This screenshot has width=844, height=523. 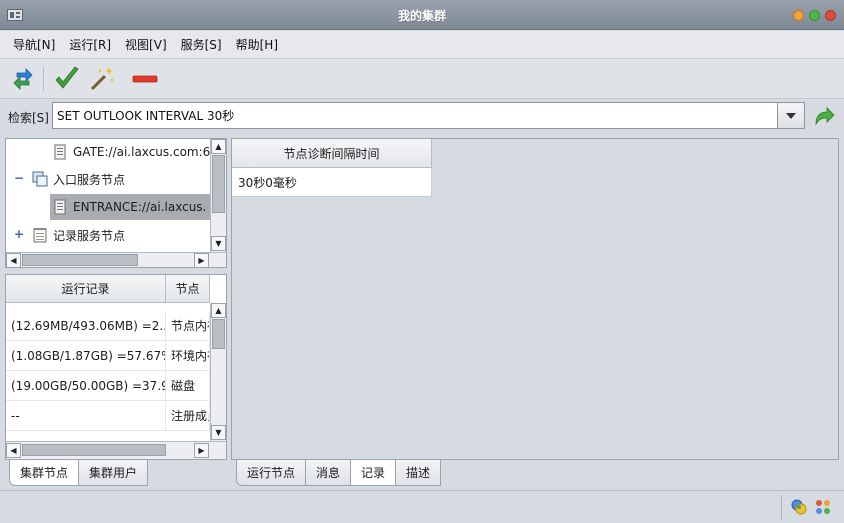 I want to click on magic-wand-icon, so click(x=101, y=79).